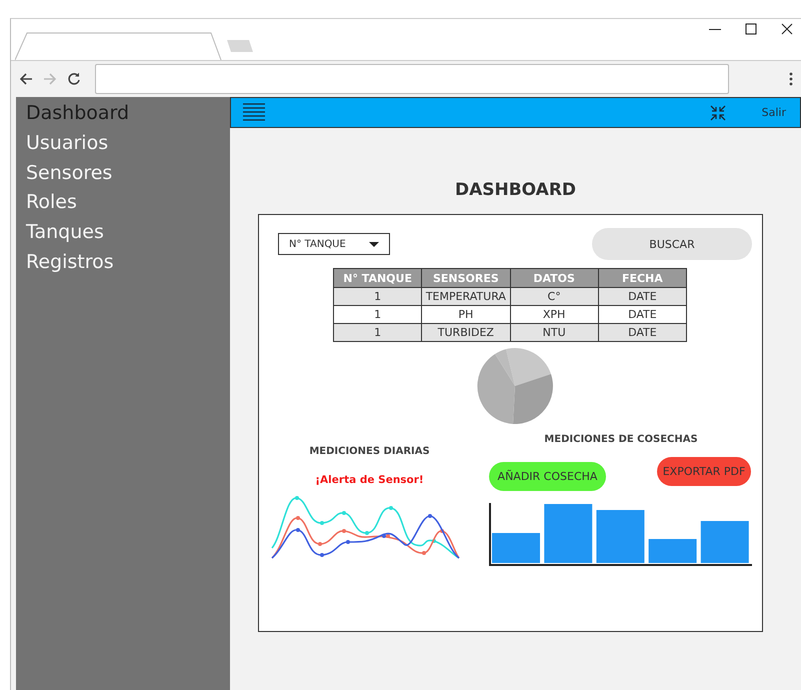 The image size is (801, 690). I want to click on table-cell: C°, so click(554, 297).